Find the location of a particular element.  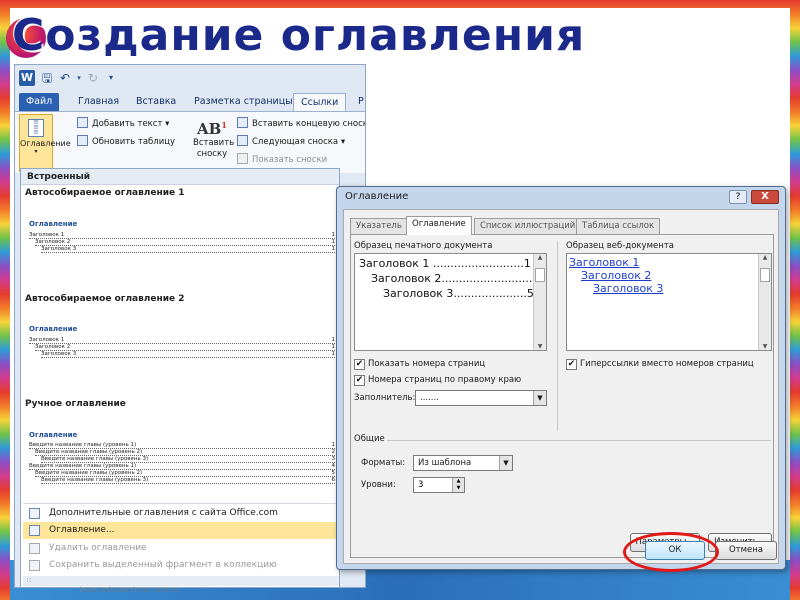

web-preview-label: Образец веб-документа is located at coordinates (620, 246).